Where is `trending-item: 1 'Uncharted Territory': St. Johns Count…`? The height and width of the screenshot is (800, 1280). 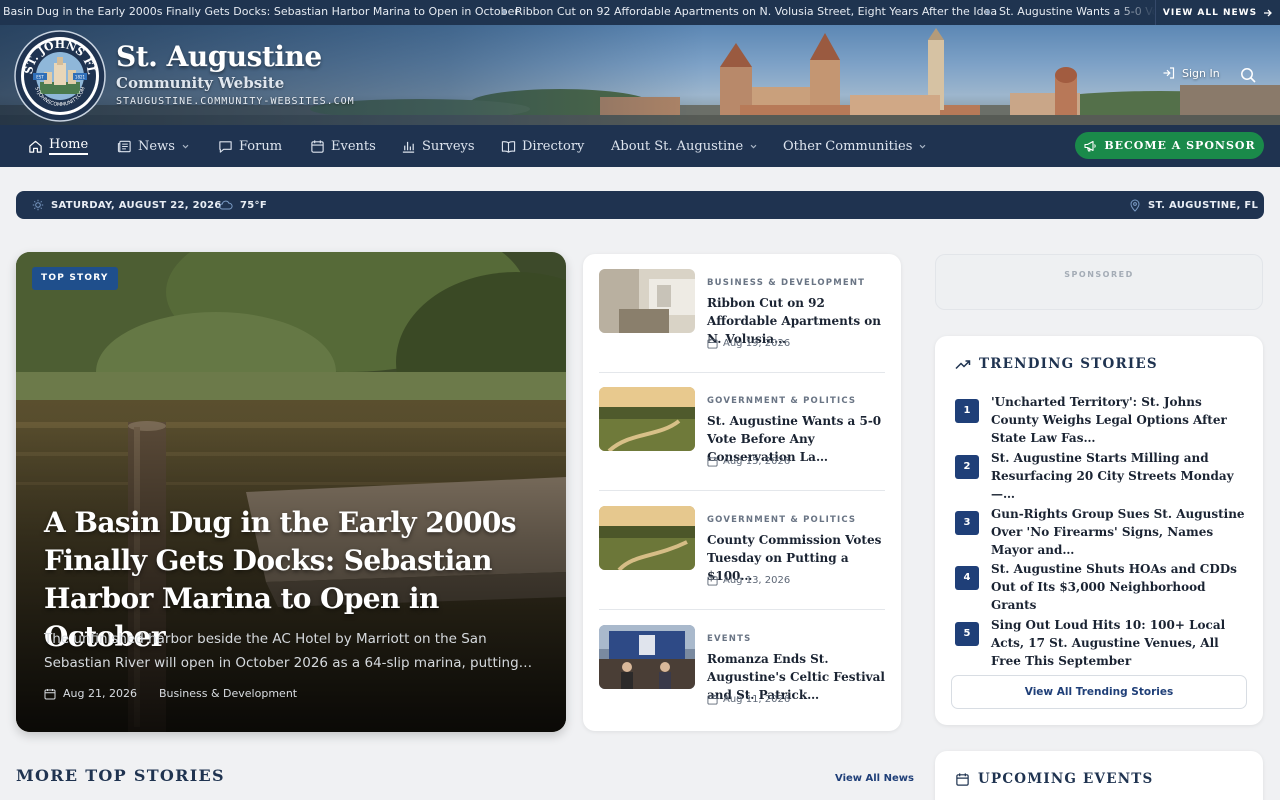
trending-item: 1 'Uncharted Territory': St. Johns Count… is located at coordinates (1100, 419).